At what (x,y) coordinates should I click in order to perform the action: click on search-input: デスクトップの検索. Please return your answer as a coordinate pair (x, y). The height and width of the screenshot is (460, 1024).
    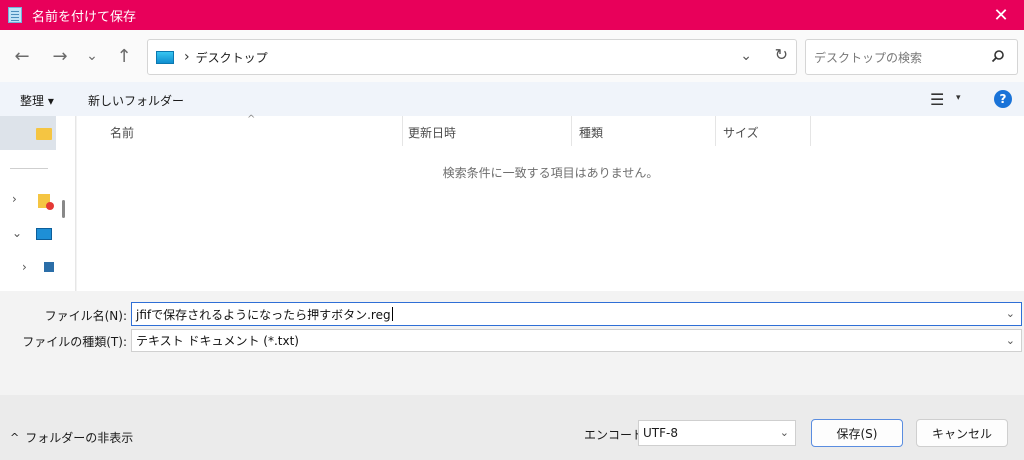
    Looking at the image, I should click on (911, 57).